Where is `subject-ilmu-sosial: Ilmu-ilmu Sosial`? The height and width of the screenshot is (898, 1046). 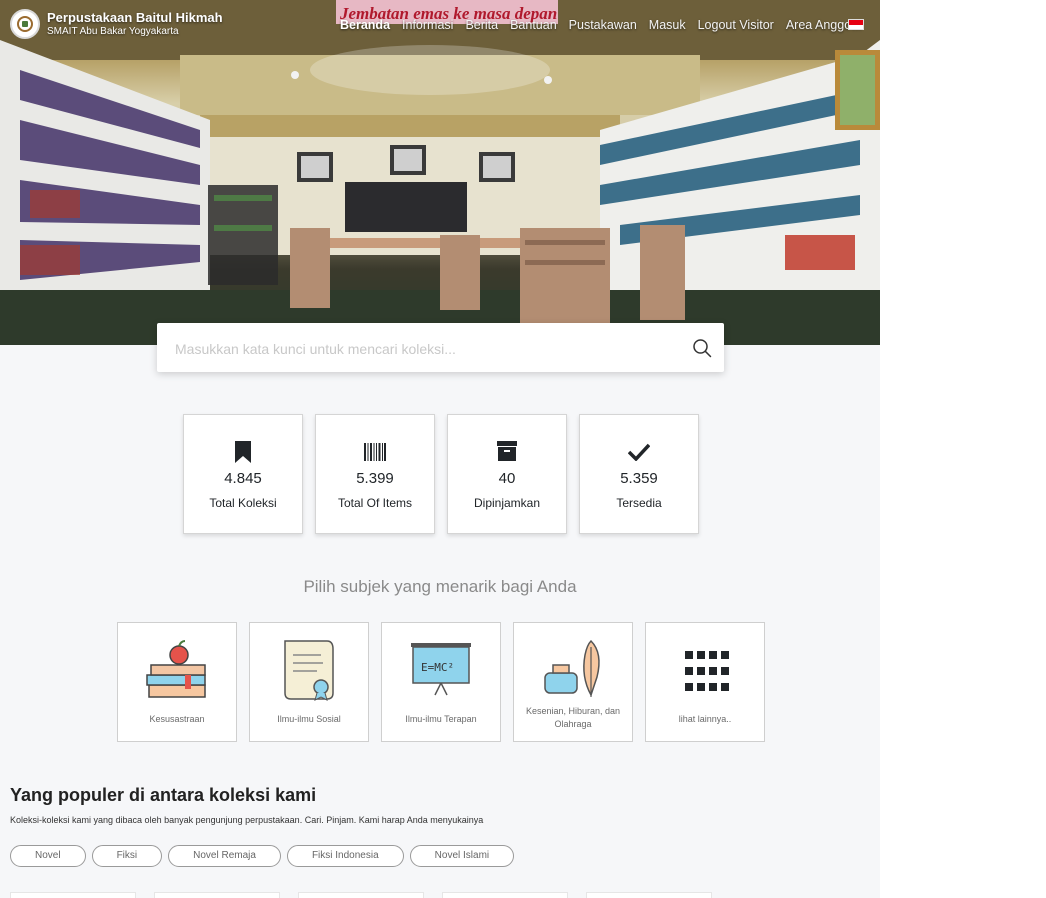 subject-ilmu-sosial: Ilmu-ilmu Sosial is located at coordinates (309, 682).